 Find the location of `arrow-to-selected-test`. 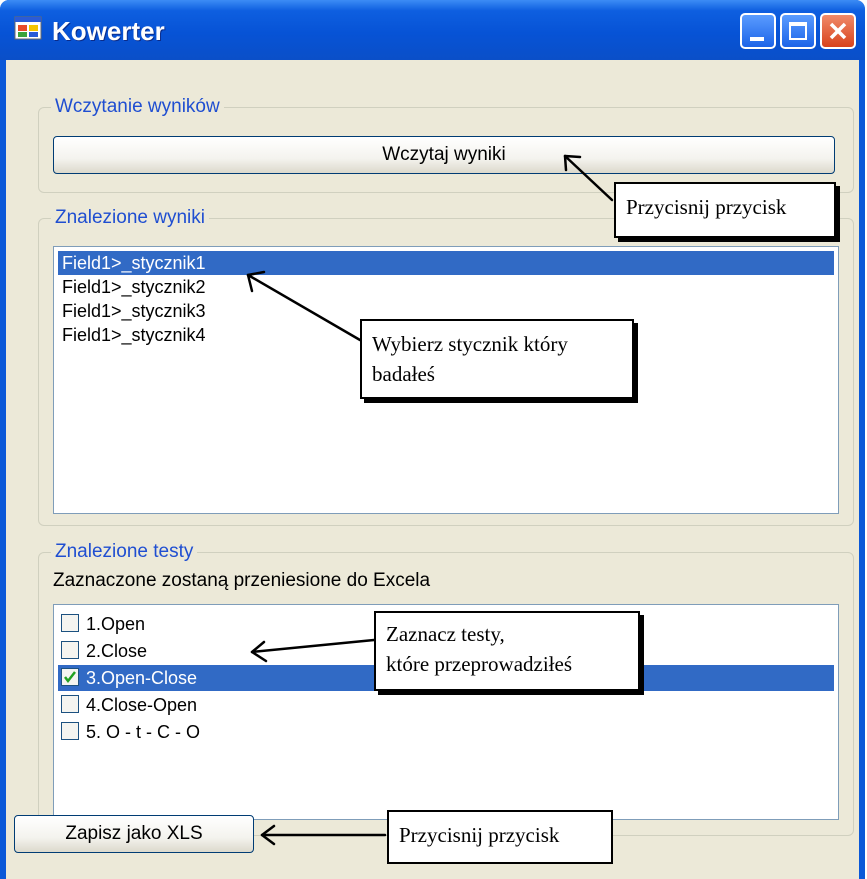

arrow-to-selected-test is located at coordinates (313, 646).